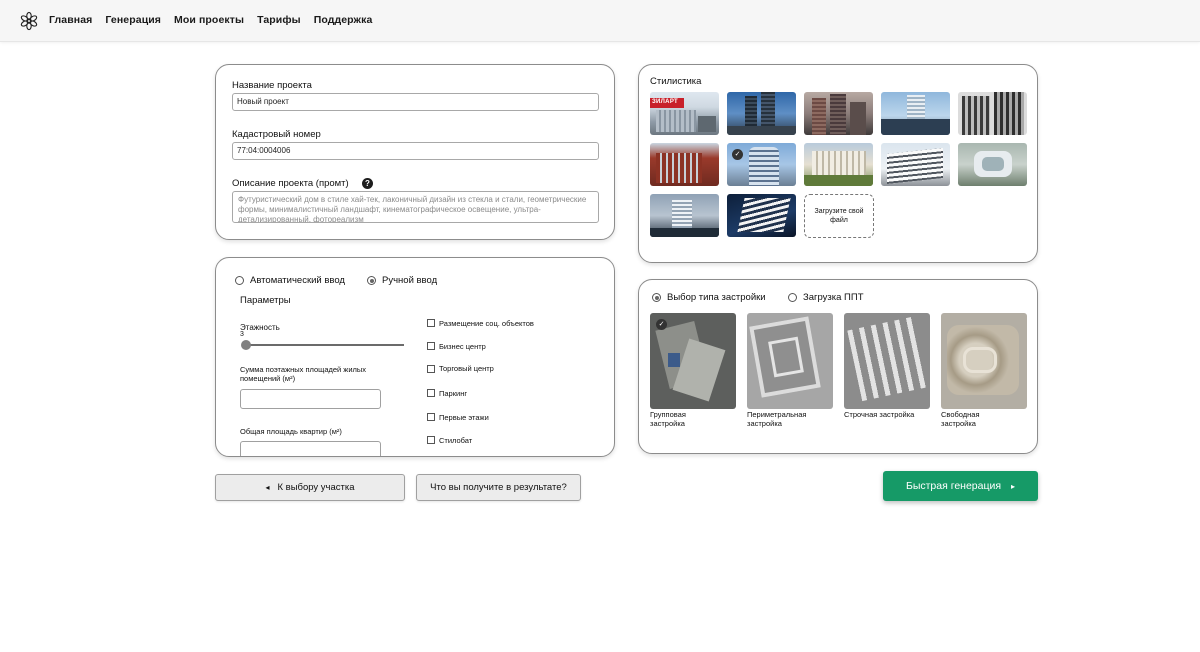 This screenshot has height=652, width=1200. I want to click on floors-slider-thumb, so click(246, 345).